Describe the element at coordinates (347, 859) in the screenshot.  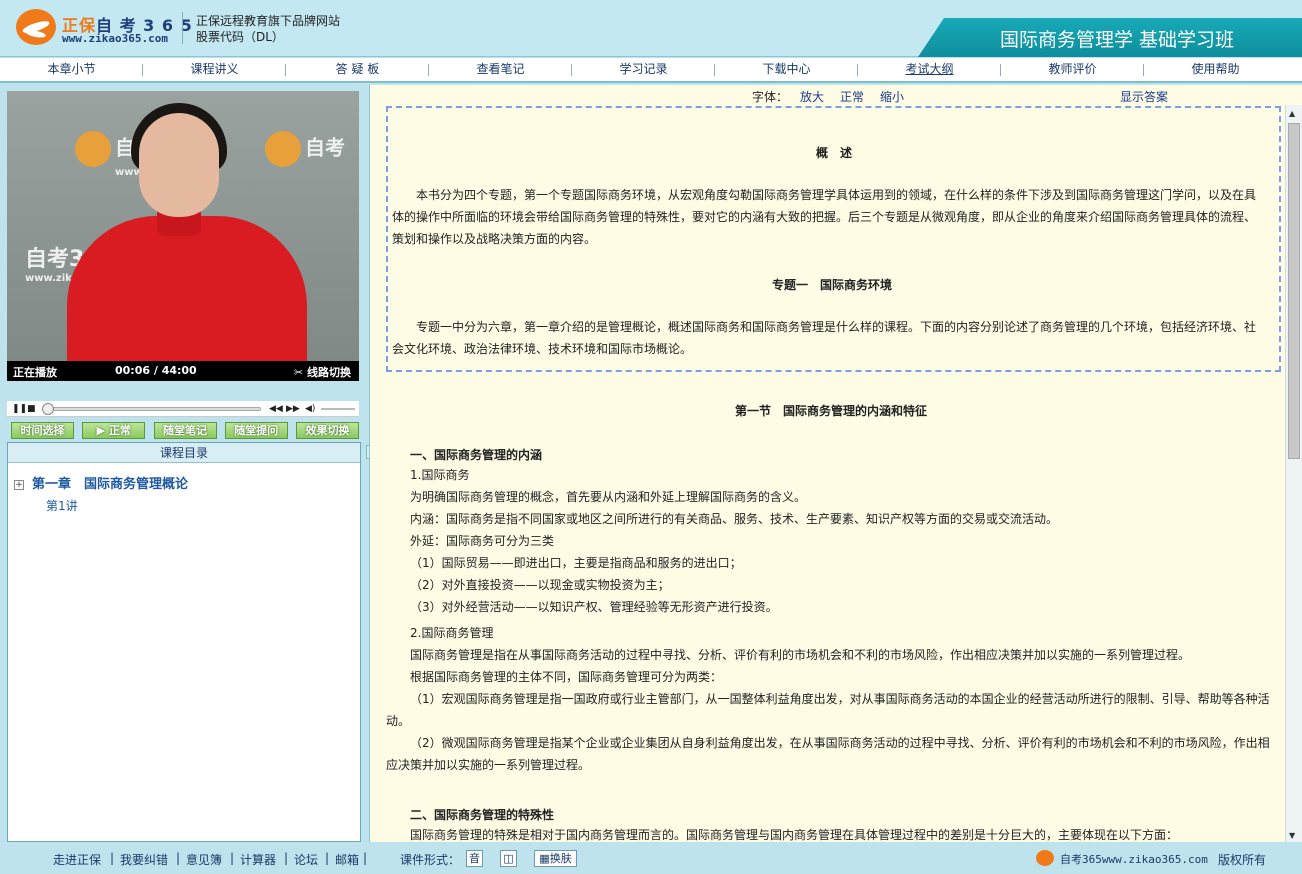
I see `footer-link-mailbox: 邮箱` at that location.